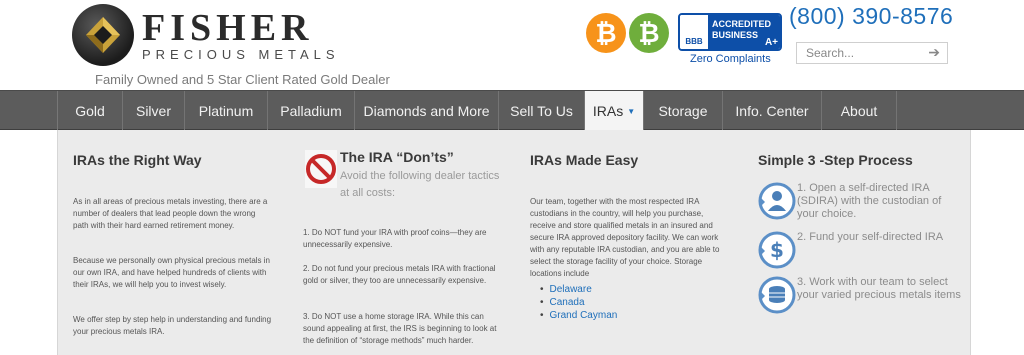  I want to click on nav-item-label: Platinum, so click(226, 111).